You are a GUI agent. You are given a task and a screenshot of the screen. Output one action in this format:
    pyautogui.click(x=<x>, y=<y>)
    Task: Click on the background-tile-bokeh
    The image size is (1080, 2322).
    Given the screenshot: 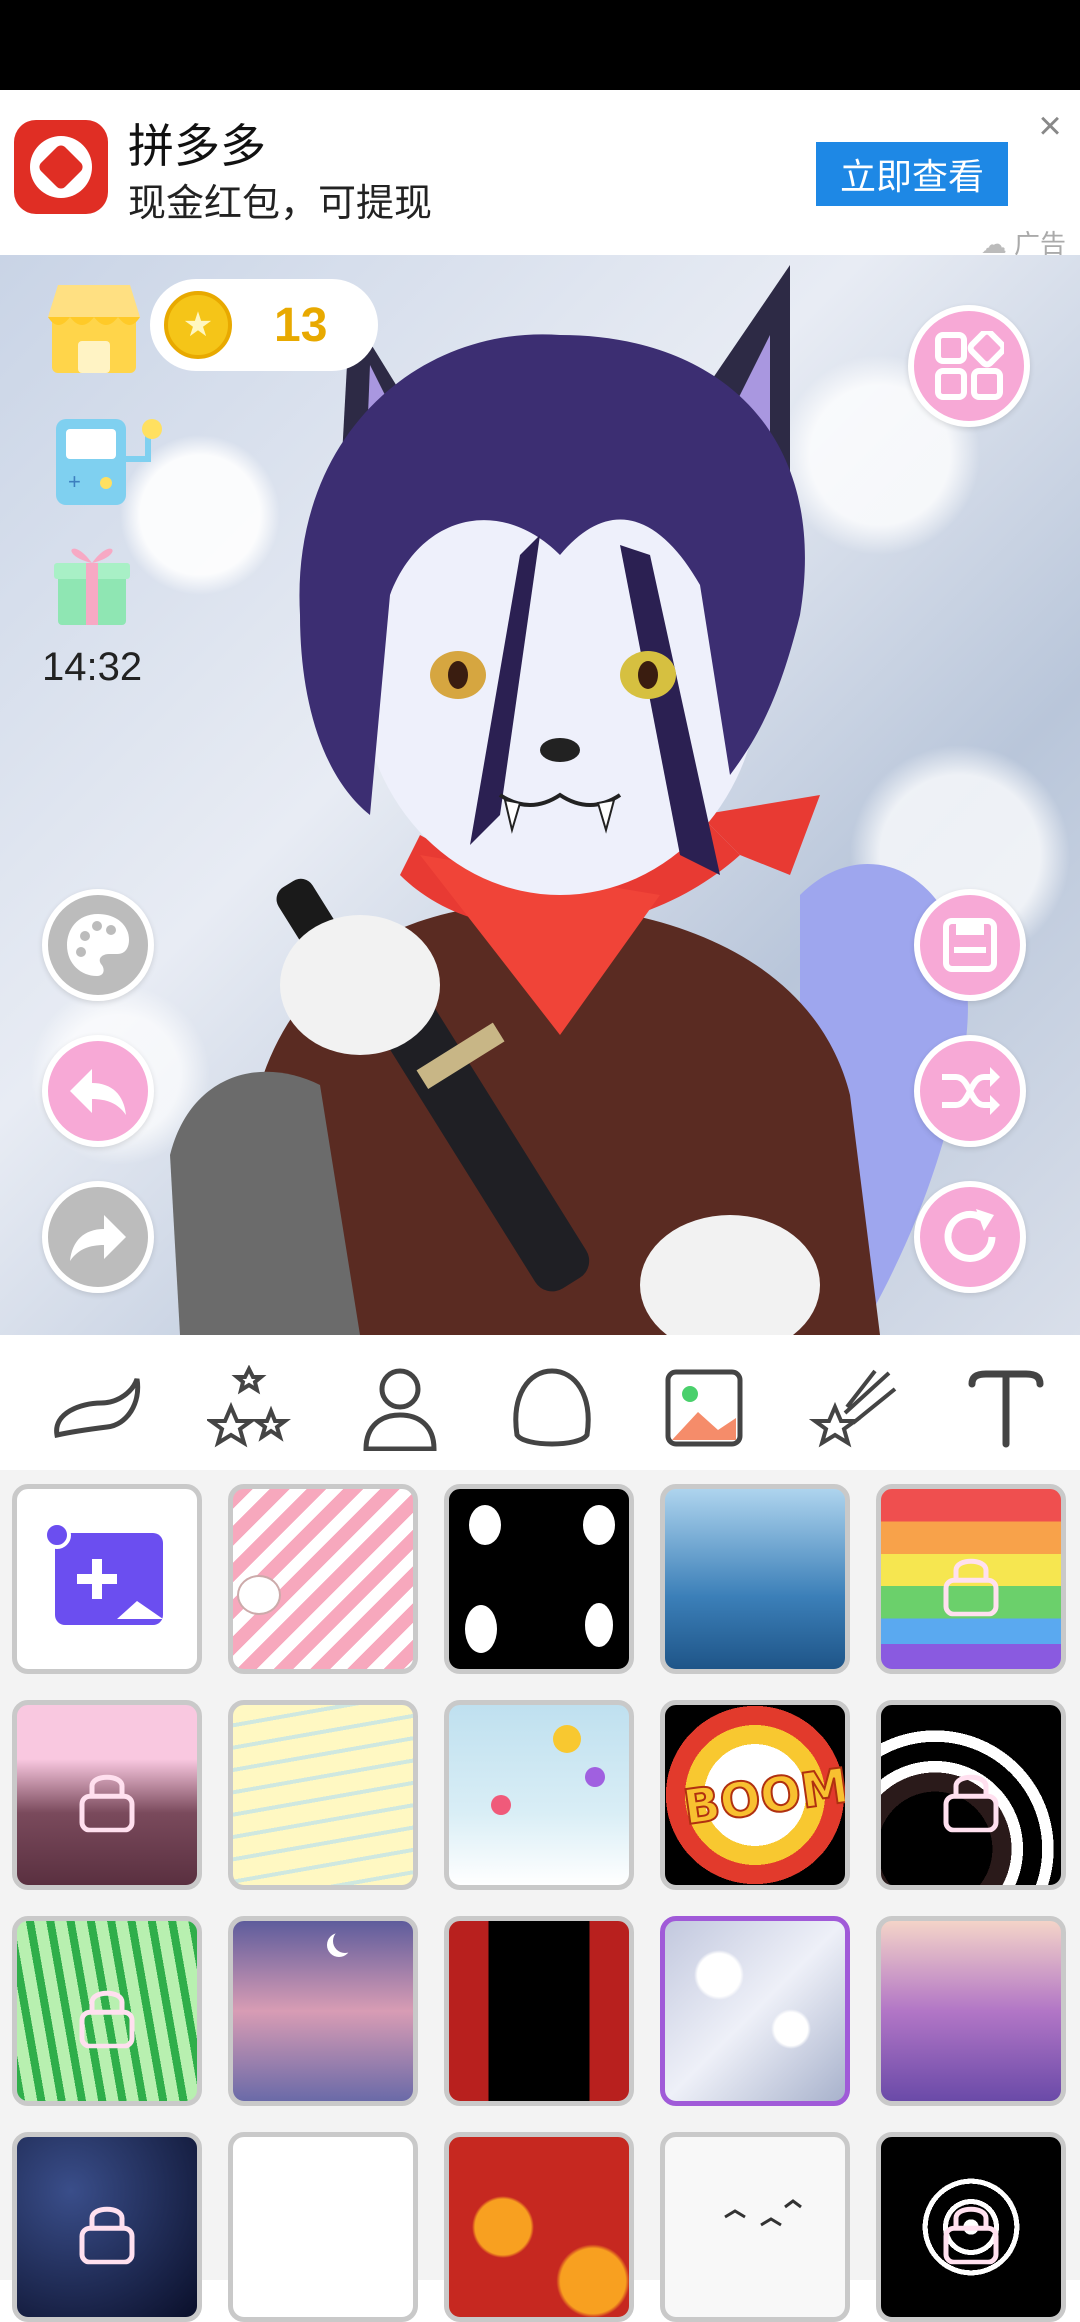 What is the action you would take?
    pyautogui.click(x=755, y=2011)
    